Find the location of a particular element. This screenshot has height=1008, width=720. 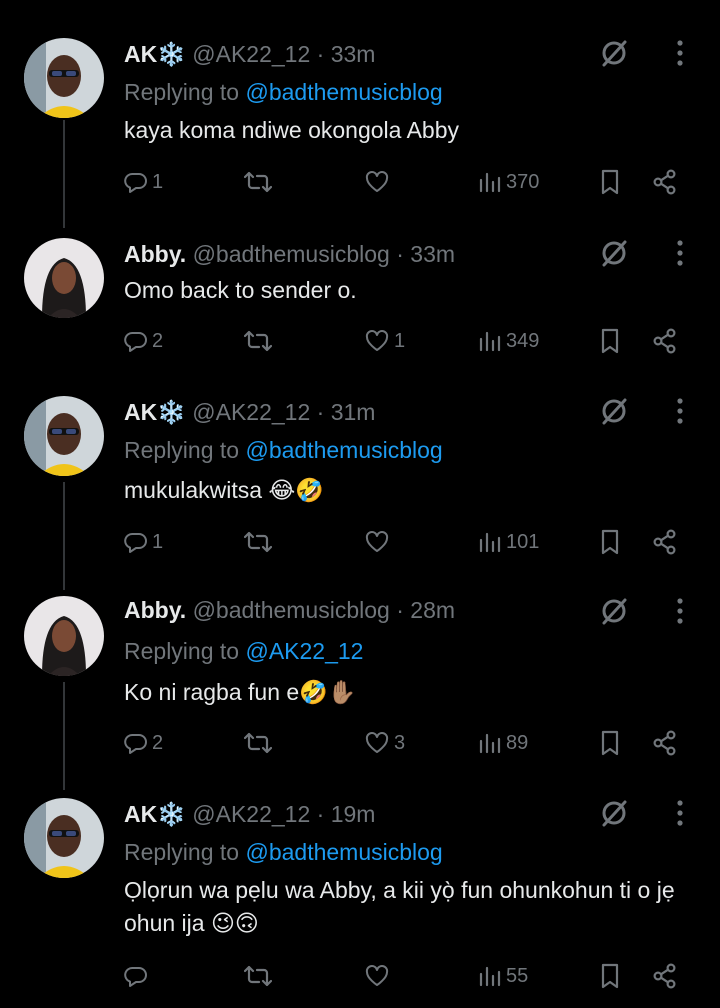

bookmark-icon is located at coordinates (610, 743).